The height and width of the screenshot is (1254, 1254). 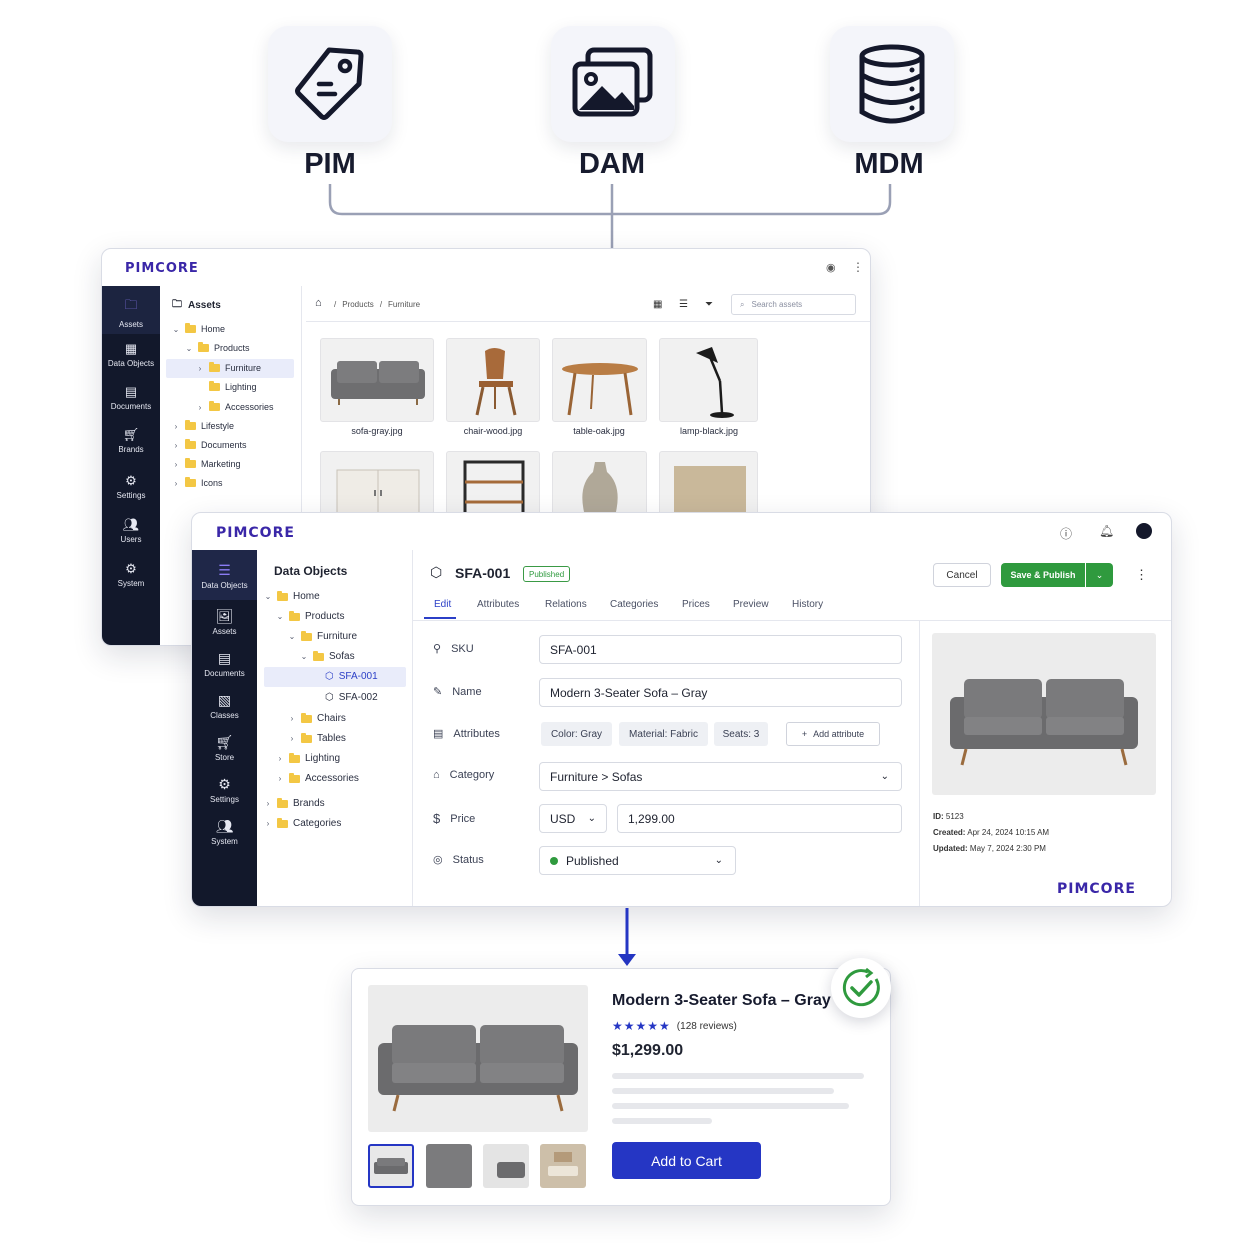 I want to click on thumbnail-chair, so click(x=493, y=380).